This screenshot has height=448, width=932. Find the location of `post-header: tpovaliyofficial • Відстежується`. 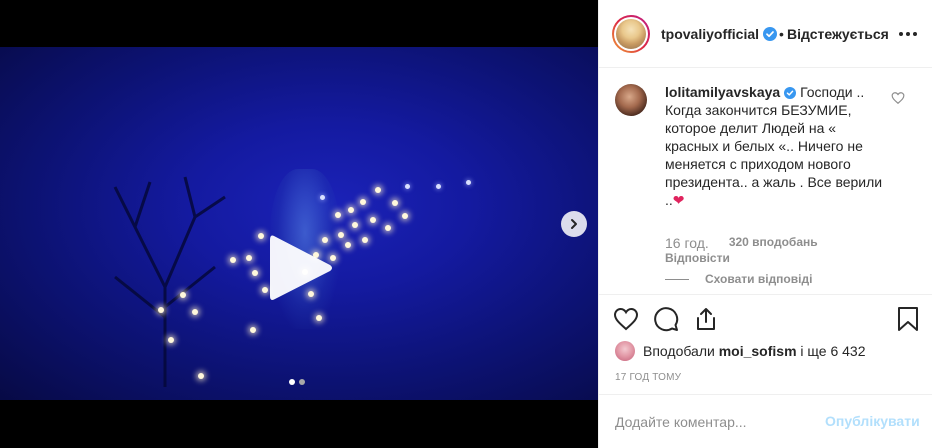

post-header: tpovaliyofficial • Відстежується is located at coordinates (765, 34).